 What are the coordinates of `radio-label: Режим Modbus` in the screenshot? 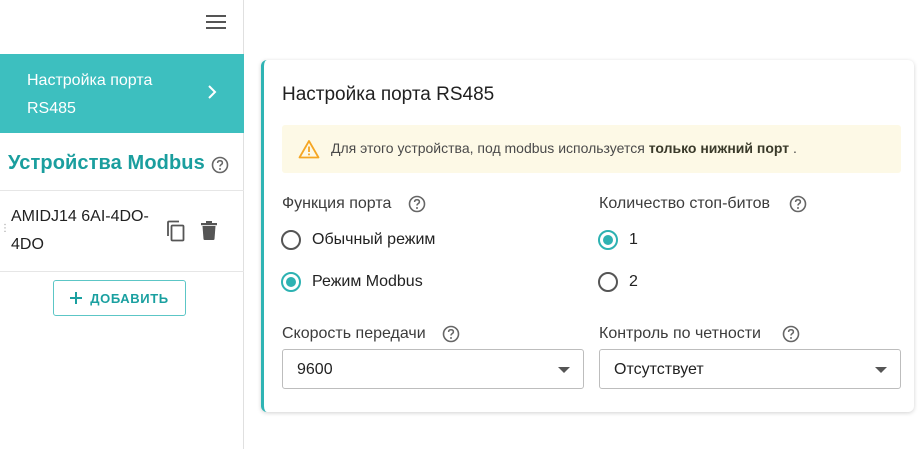 It's located at (367, 281).